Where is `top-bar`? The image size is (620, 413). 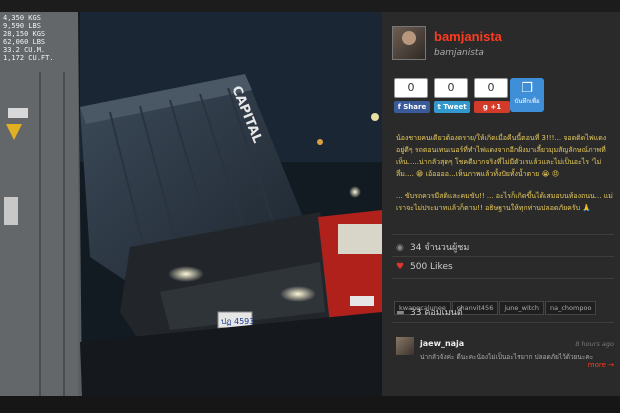
top-bar is located at coordinates (310, 6).